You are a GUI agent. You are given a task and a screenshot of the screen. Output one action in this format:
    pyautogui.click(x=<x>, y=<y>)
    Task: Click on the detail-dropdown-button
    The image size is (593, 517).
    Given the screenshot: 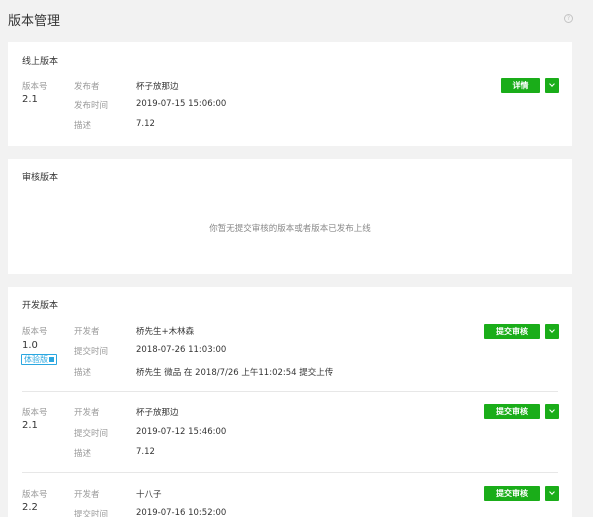 What is the action you would take?
    pyautogui.click(x=552, y=85)
    